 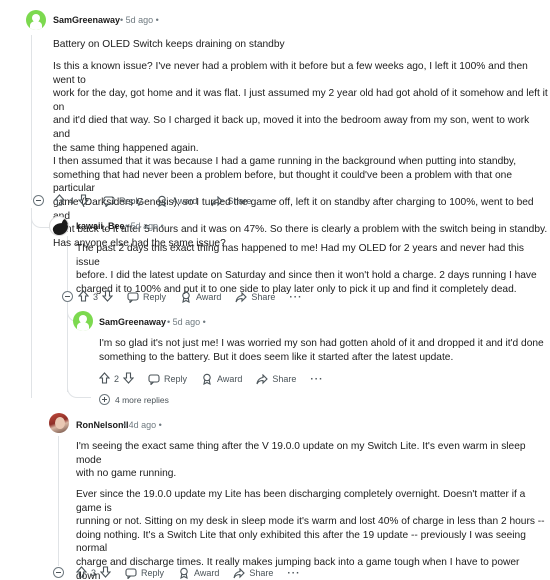 I want to click on vote-group: 2, so click(x=116, y=379).